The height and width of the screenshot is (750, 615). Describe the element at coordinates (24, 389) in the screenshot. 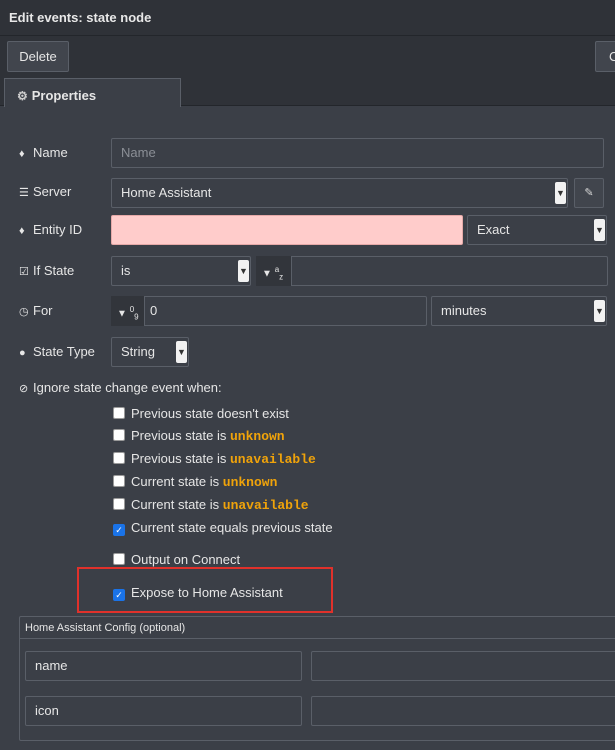

I see `ban-icon: ⊘` at that location.